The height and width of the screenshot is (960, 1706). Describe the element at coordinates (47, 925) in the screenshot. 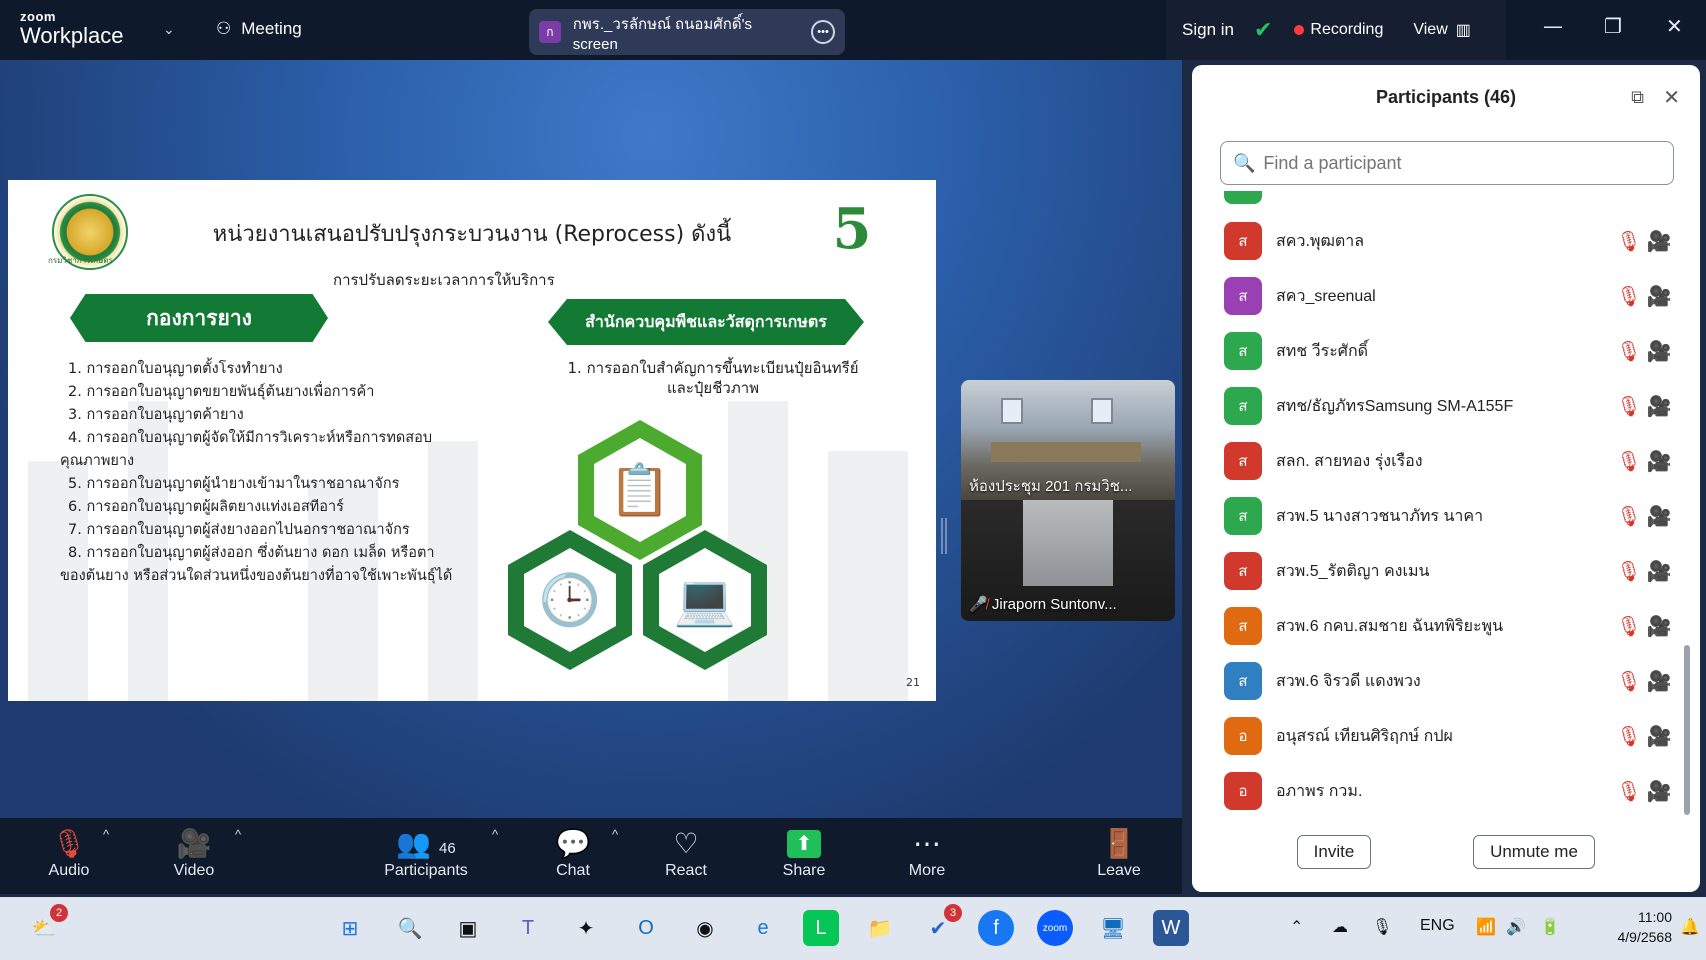

I see `weather-icon: ⛅ 2` at that location.